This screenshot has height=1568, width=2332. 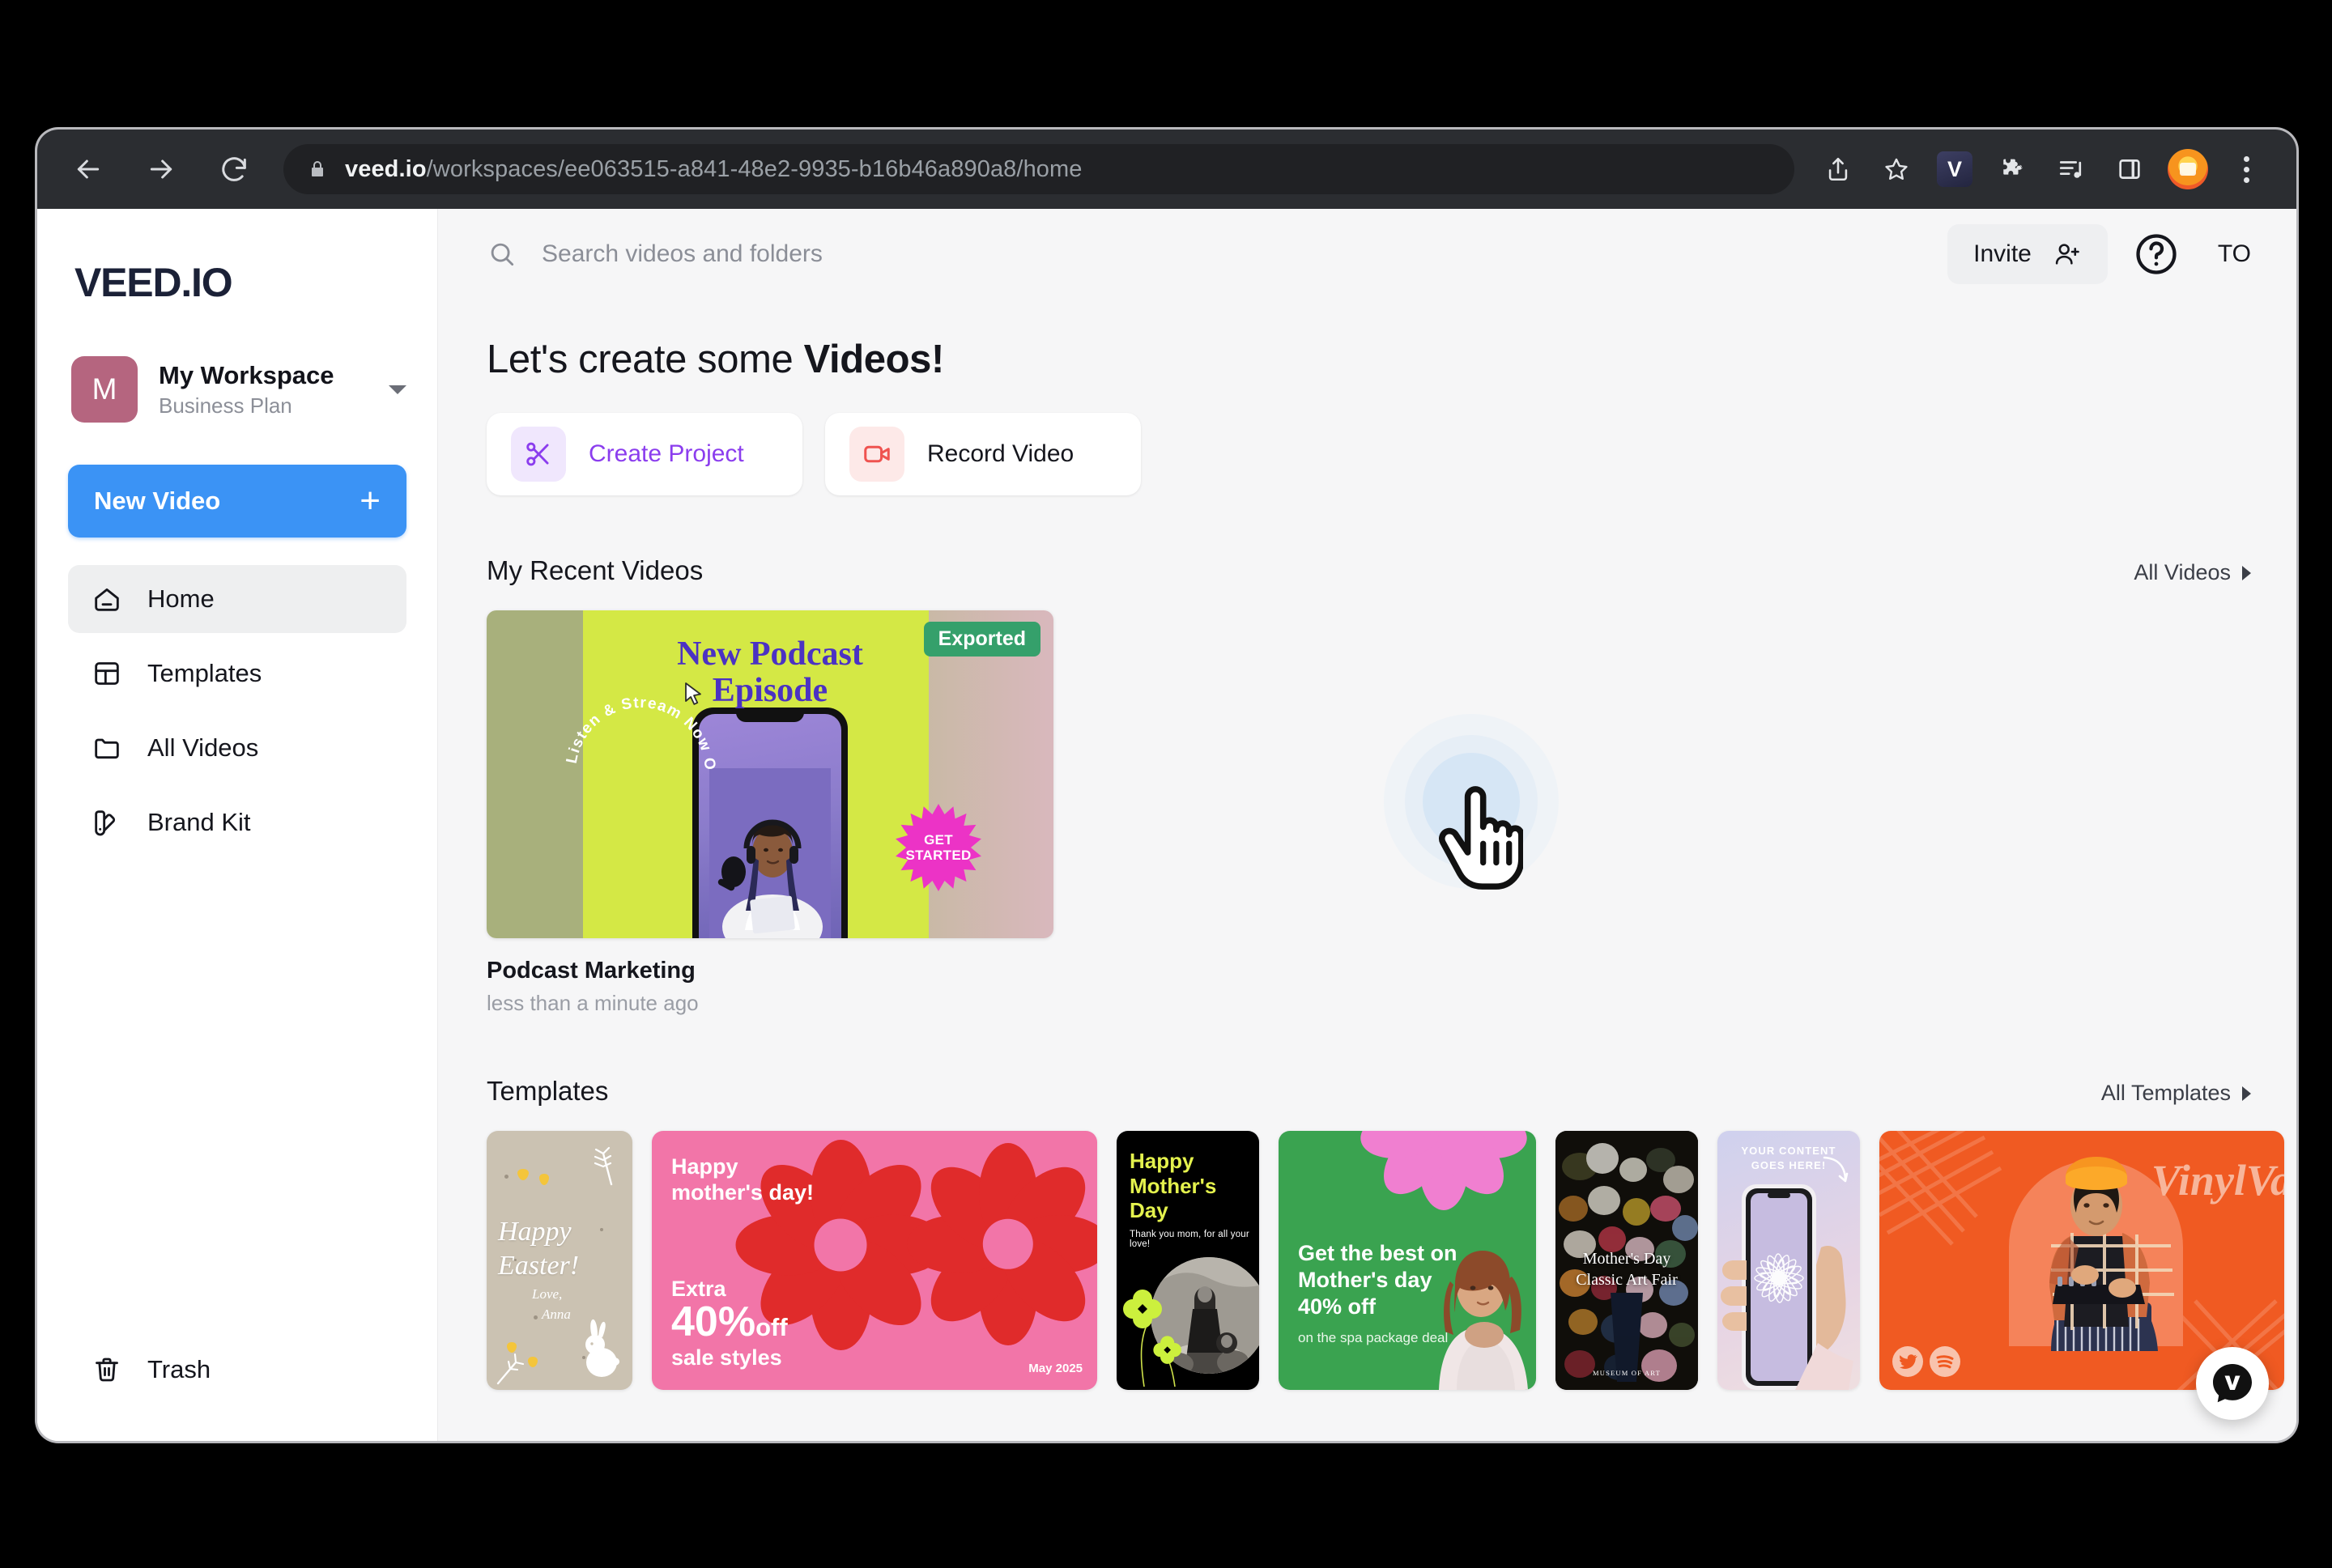 I want to click on sidebar-item-all-videos: All Videos, so click(x=237, y=748).